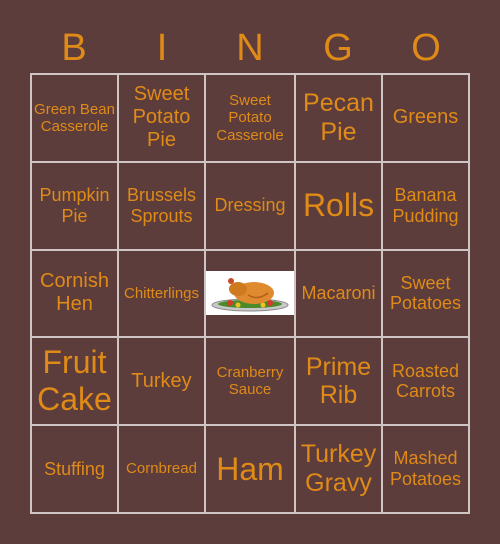 This screenshot has height=544, width=500. I want to click on bingo-cell: Rolls, so click(338, 205).